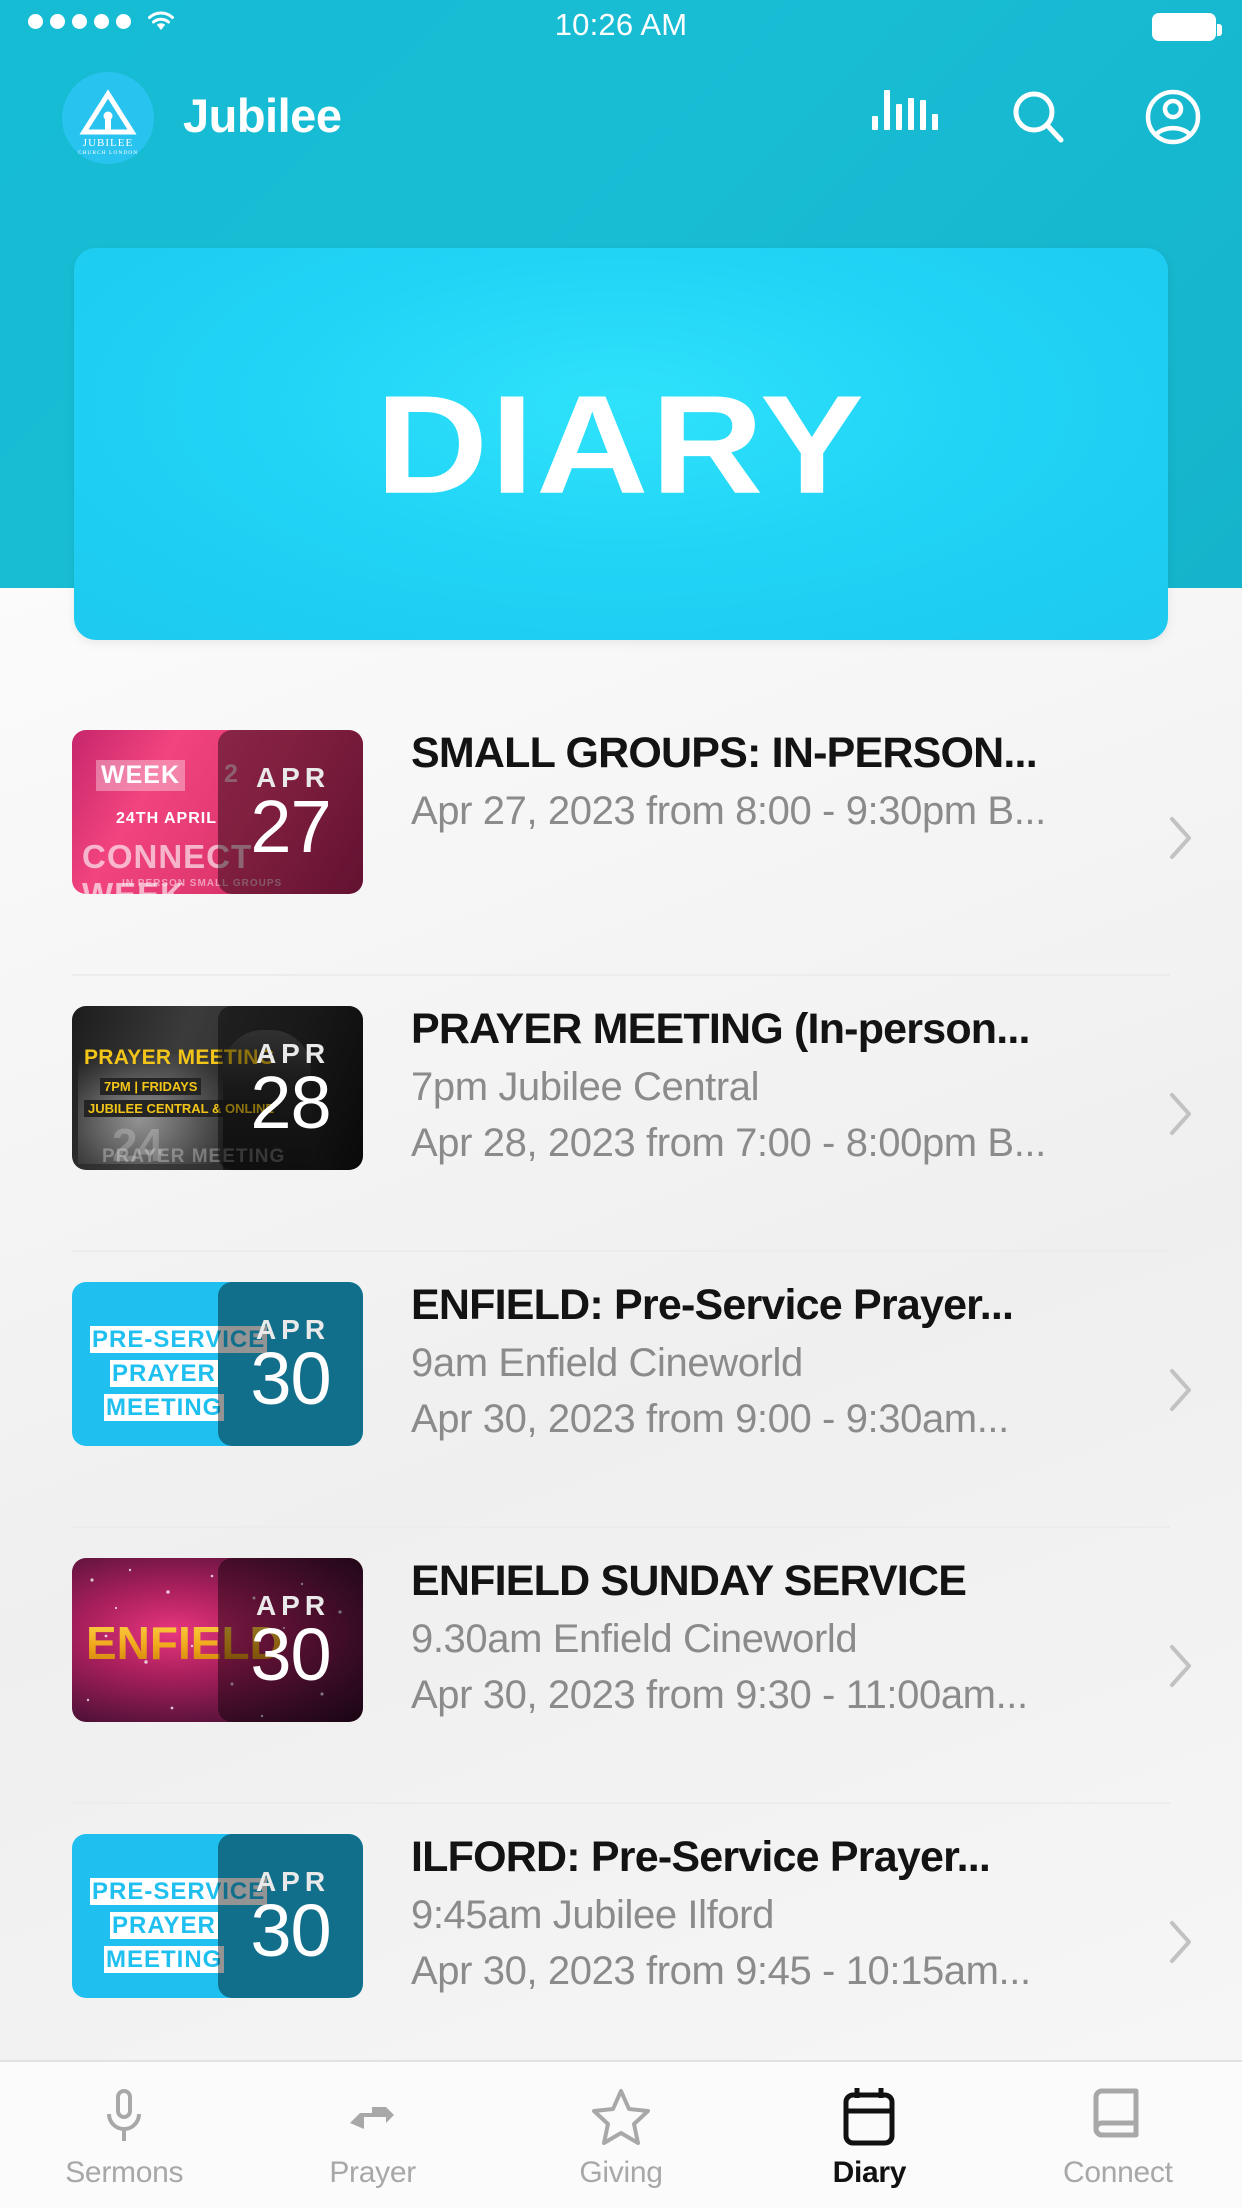 The image size is (1242, 2208). I want to click on event-subtitle: 9.30am Enfield Cineworld, so click(634, 1638).